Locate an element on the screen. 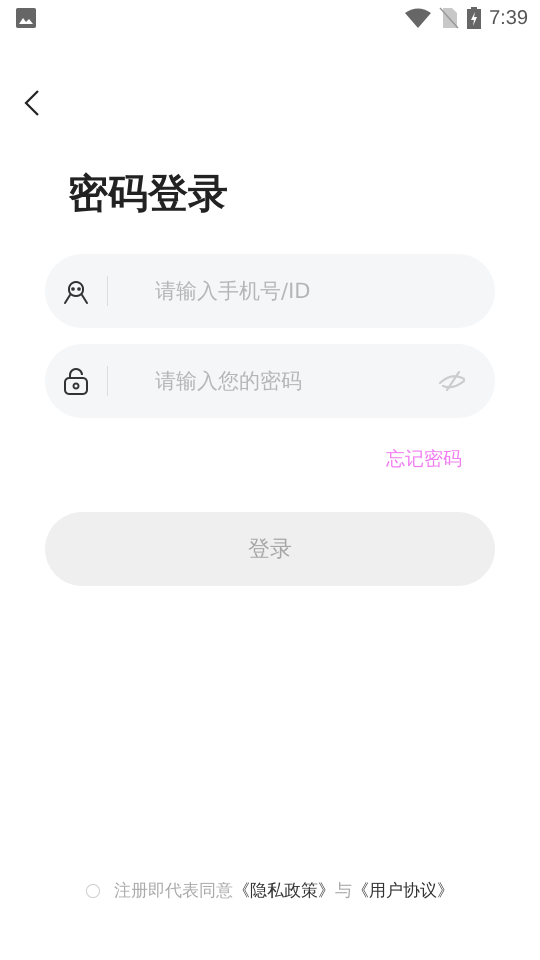  privacy-policy-link: 《隐私政策》 is located at coordinates (284, 891).